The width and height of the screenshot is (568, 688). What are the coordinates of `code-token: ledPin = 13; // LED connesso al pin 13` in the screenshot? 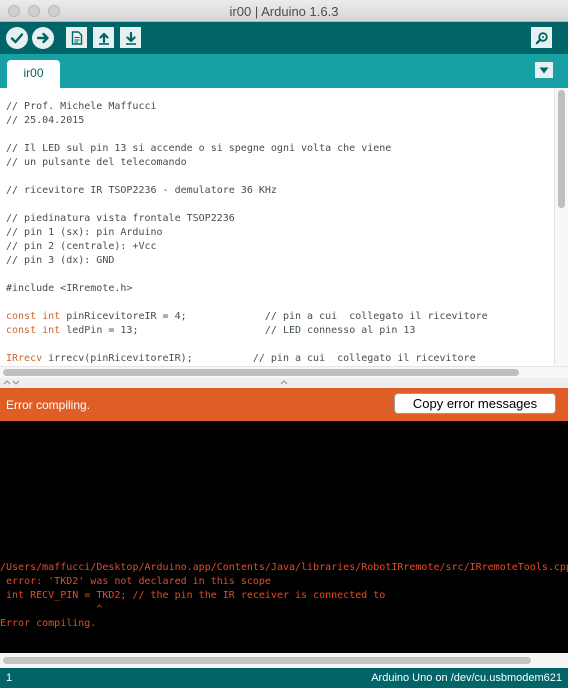 It's located at (238, 330).